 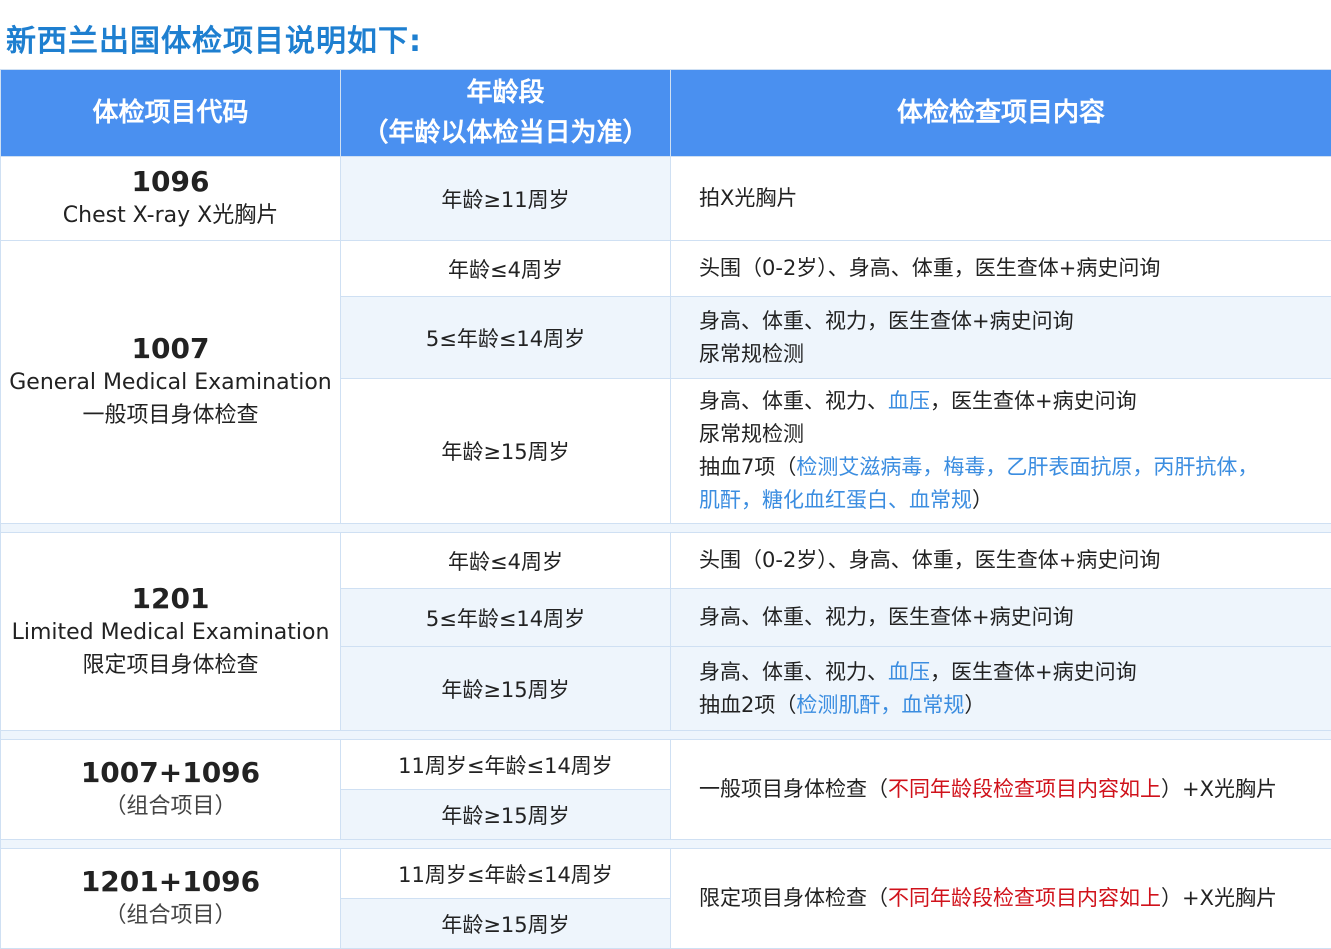 What do you see at coordinates (170, 665) in the screenshot?
I see `exam-name-cn: 限定项目身体检查` at bounding box center [170, 665].